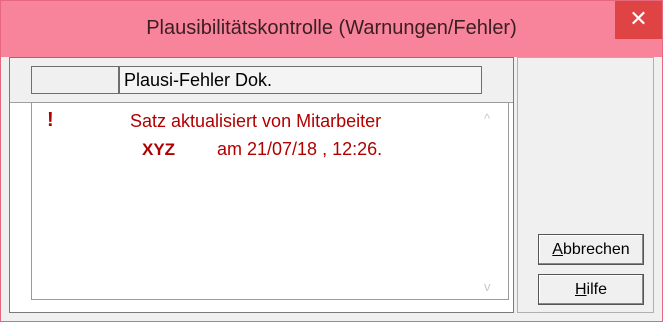 The width and height of the screenshot is (663, 322). Describe the element at coordinates (159, 149) in the screenshot. I see `message-user: XYZ` at that location.